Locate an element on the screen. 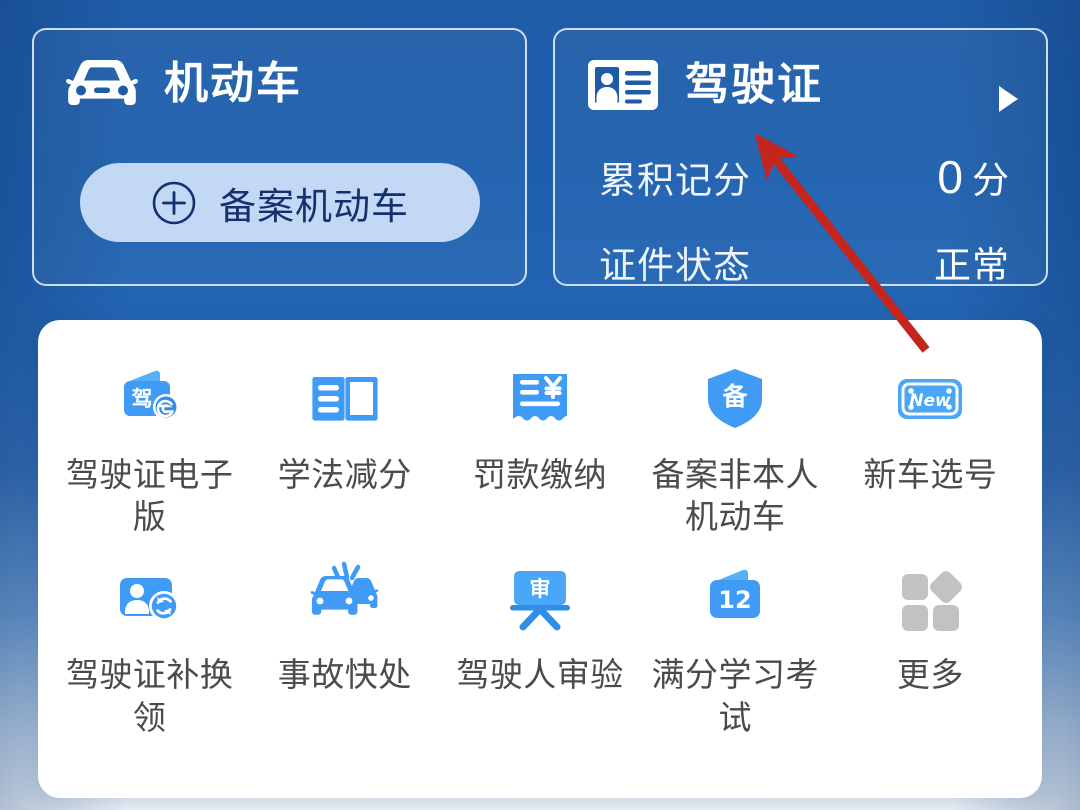 This screenshot has width=1080, height=810. record-vehicle-label: 备案机动车 is located at coordinates (314, 206).